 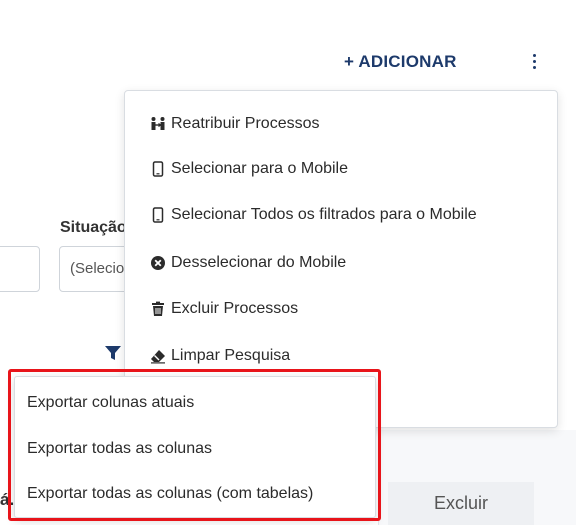 What do you see at coordinates (113, 353) in the screenshot?
I see `filter-icon` at bounding box center [113, 353].